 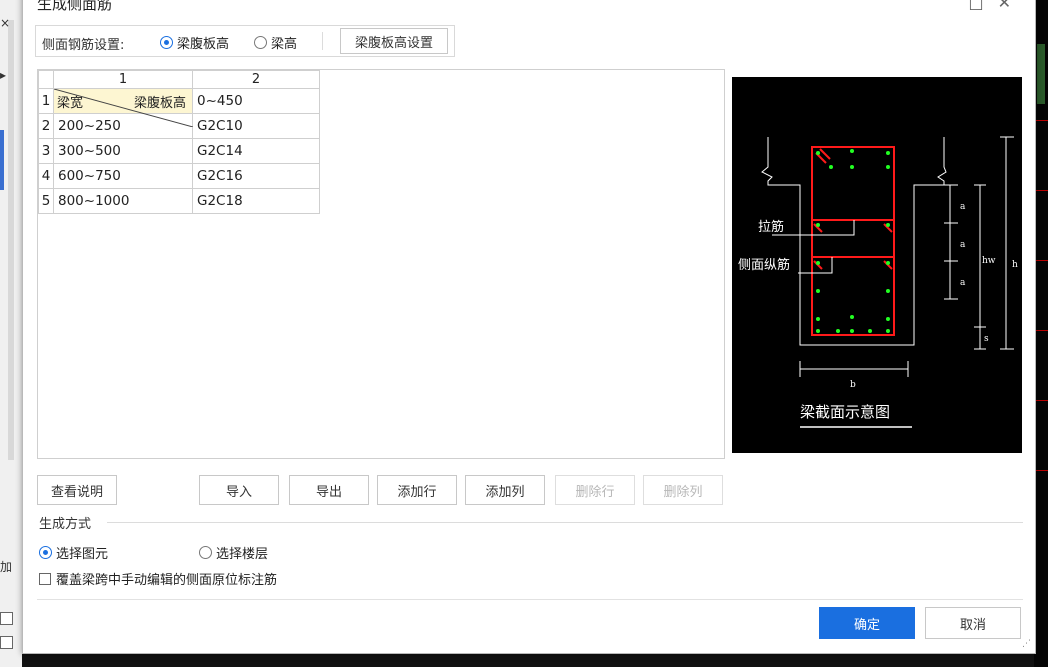 I want to click on radio-select-element-label: 选择图元, so click(x=82, y=554).